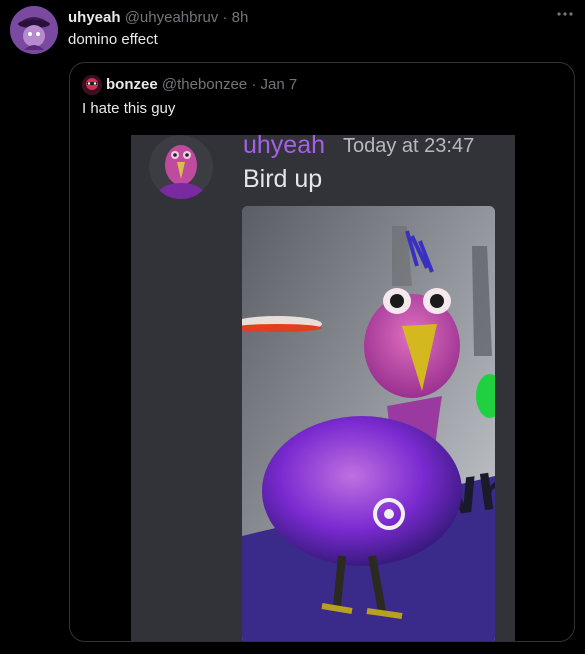  I want to click on quote-date: Jan 7, so click(279, 84).